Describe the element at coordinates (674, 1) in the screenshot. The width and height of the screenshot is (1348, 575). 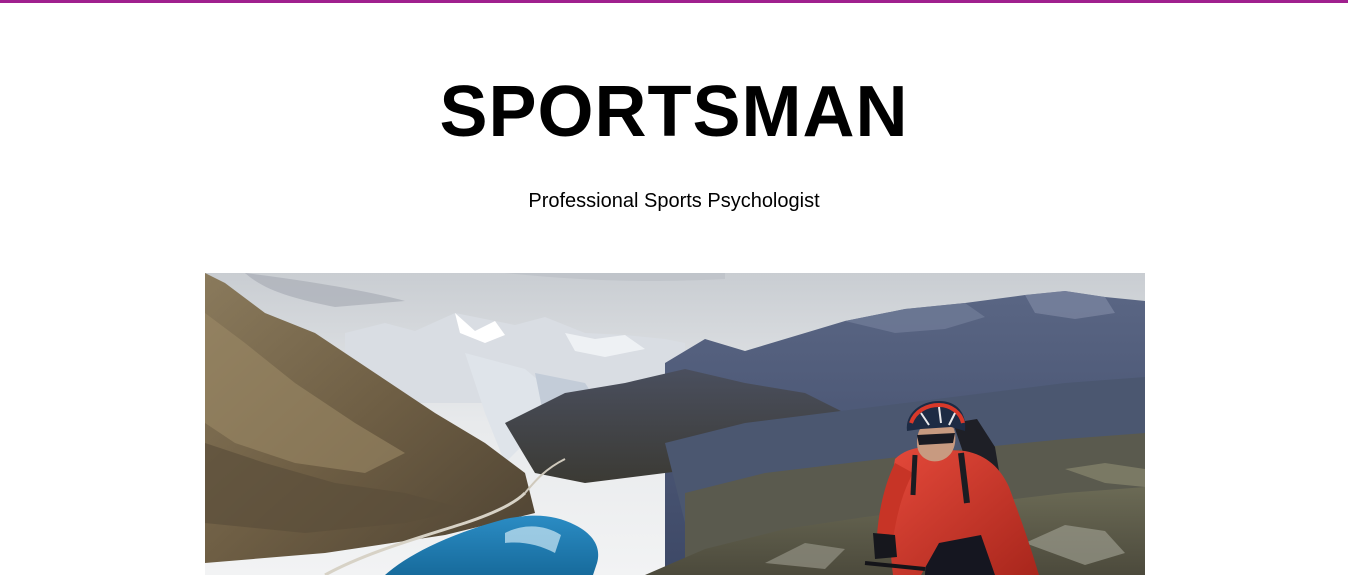
I see `top-accent-bar` at that location.